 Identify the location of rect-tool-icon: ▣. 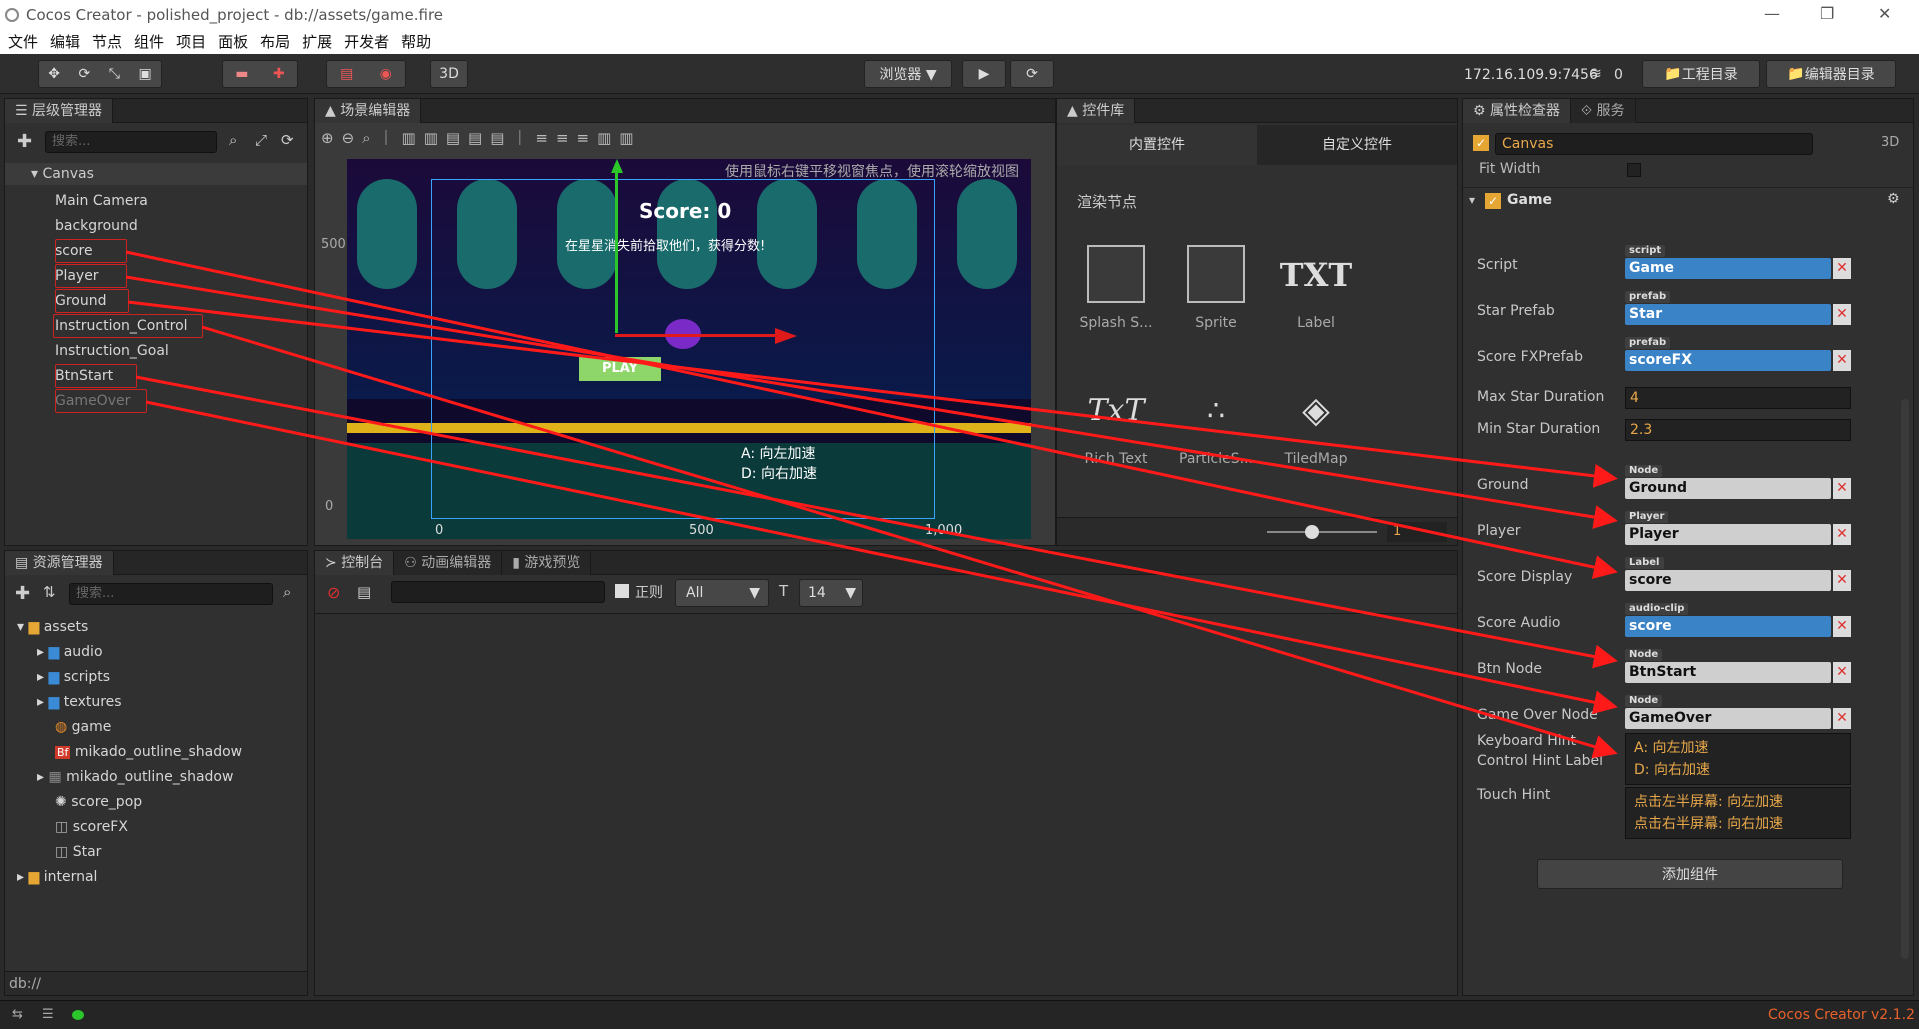
(144, 74).